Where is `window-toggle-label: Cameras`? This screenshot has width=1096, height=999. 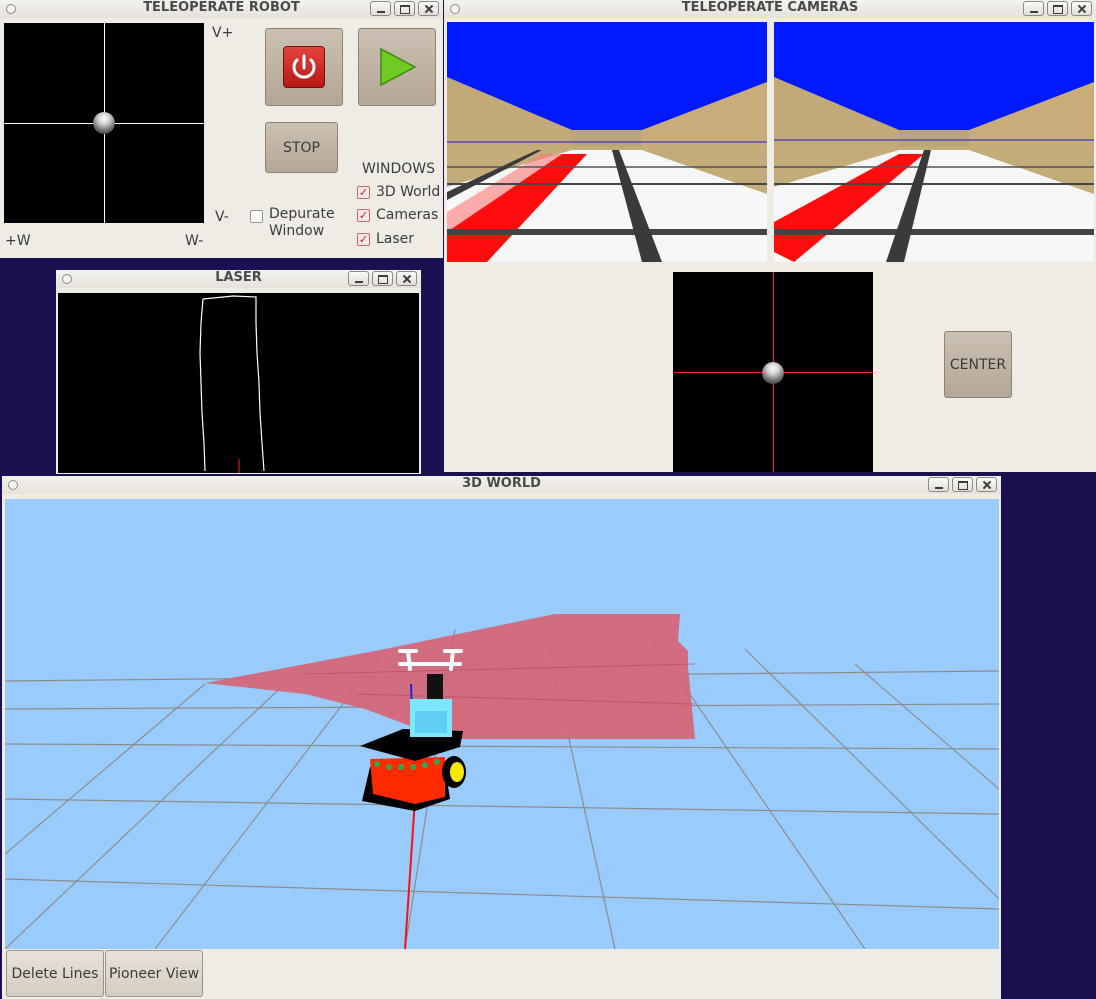 window-toggle-label: Cameras is located at coordinates (407, 215).